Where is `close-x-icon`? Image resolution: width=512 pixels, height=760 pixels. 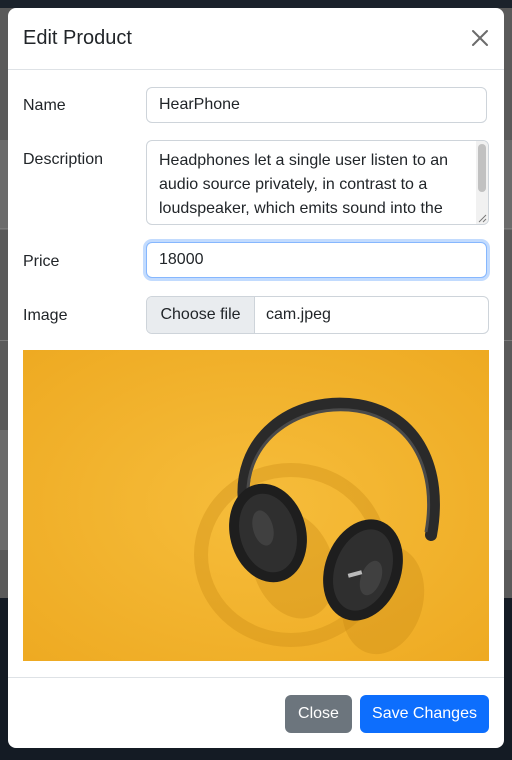 close-x-icon is located at coordinates (480, 38).